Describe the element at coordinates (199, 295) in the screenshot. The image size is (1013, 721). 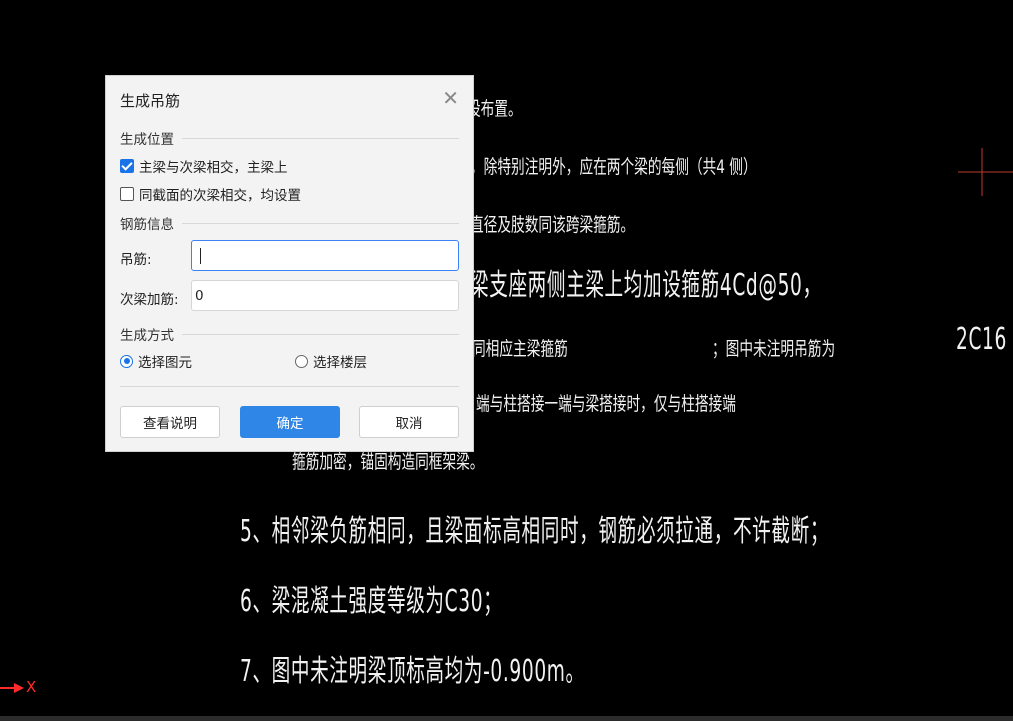
I see `secondary-rebar-value: 0` at that location.